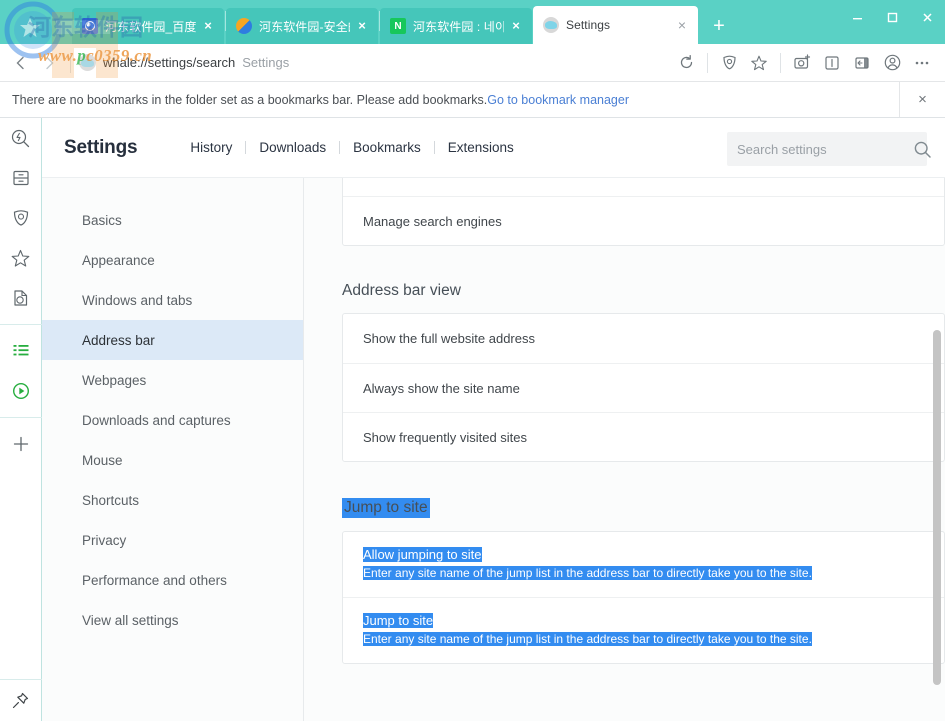  What do you see at coordinates (172, 460) in the screenshot?
I see `sidebar-item-mouse: Mouse` at bounding box center [172, 460].